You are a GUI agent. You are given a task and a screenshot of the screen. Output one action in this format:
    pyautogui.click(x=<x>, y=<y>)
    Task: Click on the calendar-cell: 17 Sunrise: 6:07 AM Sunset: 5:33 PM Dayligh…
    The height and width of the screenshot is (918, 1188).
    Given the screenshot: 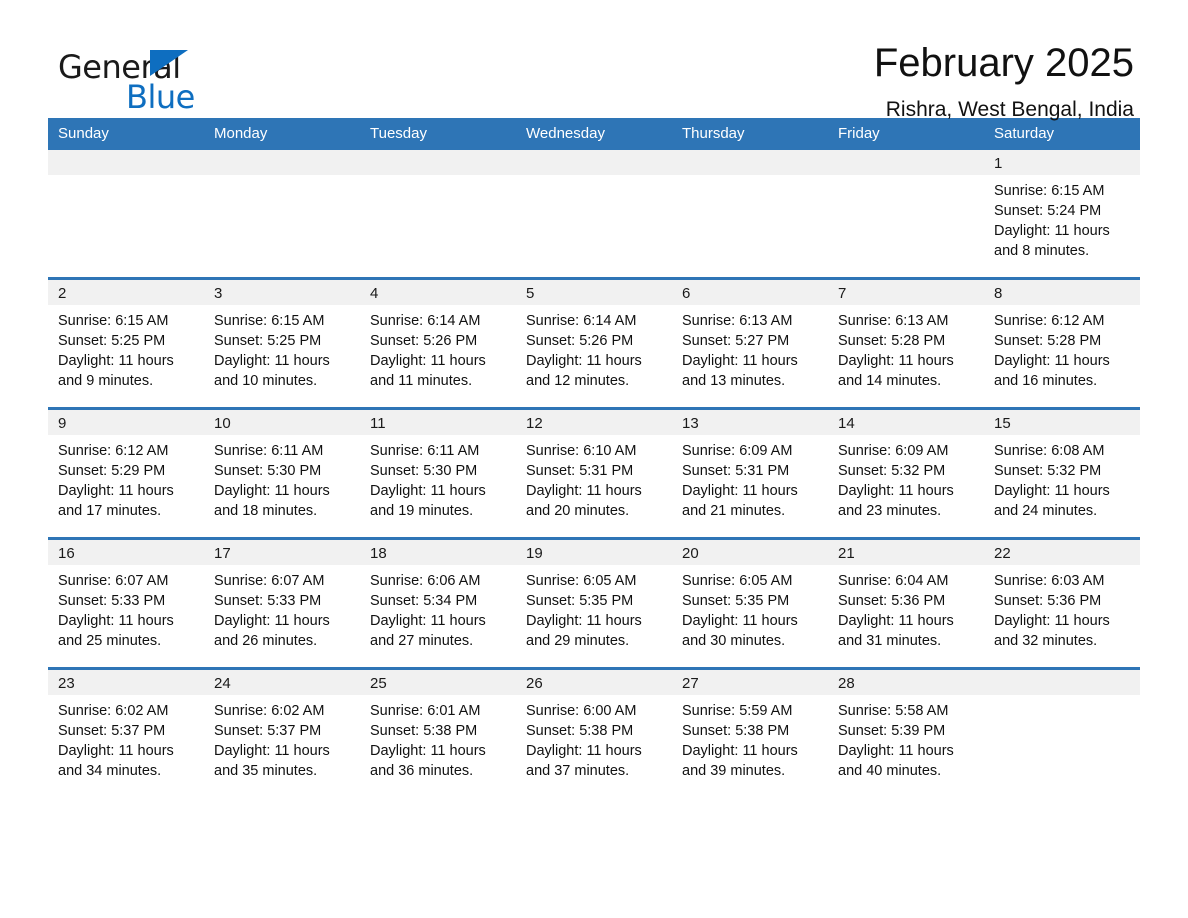 What is the action you would take?
    pyautogui.click(x=282, y=603)
    